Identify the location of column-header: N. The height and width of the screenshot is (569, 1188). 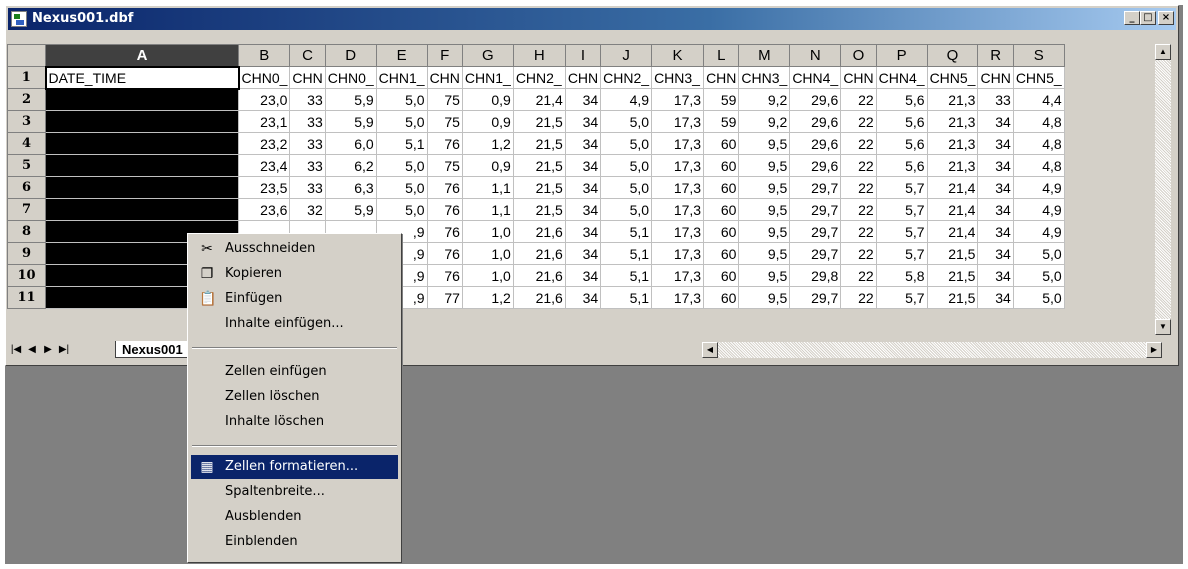
(815, 55).